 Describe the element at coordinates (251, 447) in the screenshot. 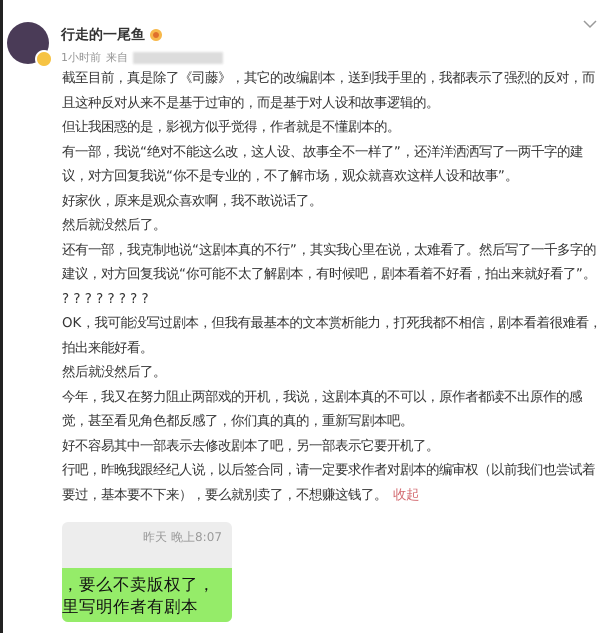

I see `post-paragraph: 好不容易其中一部表示去修改剧本了吧，另一部表示它要开机了。` at that location.